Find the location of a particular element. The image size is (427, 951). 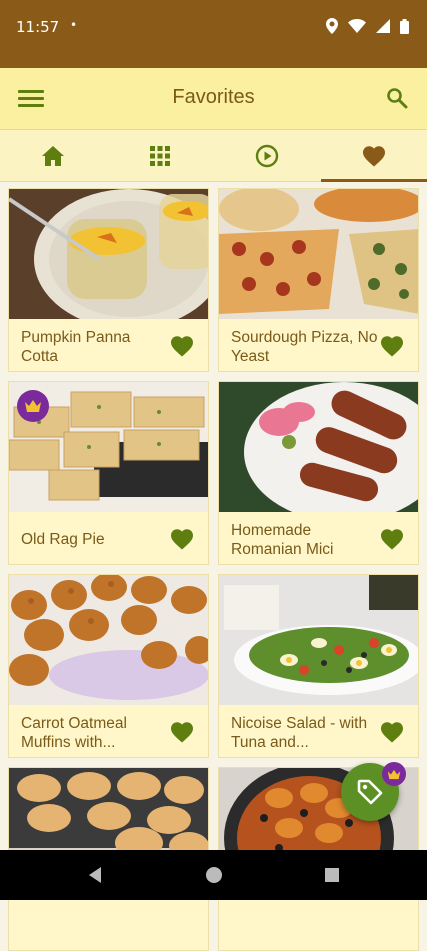

search-button is located at coordinates (397, 98).